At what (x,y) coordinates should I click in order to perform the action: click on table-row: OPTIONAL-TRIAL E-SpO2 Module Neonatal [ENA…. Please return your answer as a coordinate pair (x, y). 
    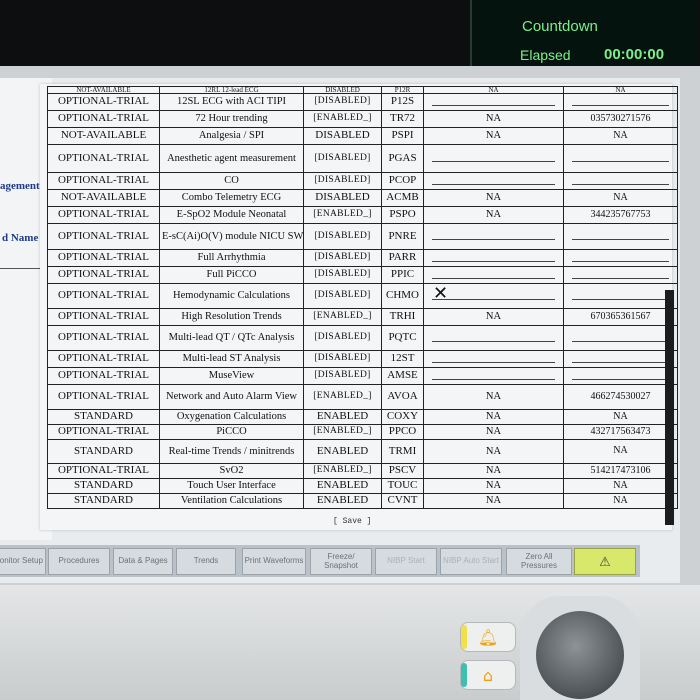
    Looking at the image, I should click on (362, 215).